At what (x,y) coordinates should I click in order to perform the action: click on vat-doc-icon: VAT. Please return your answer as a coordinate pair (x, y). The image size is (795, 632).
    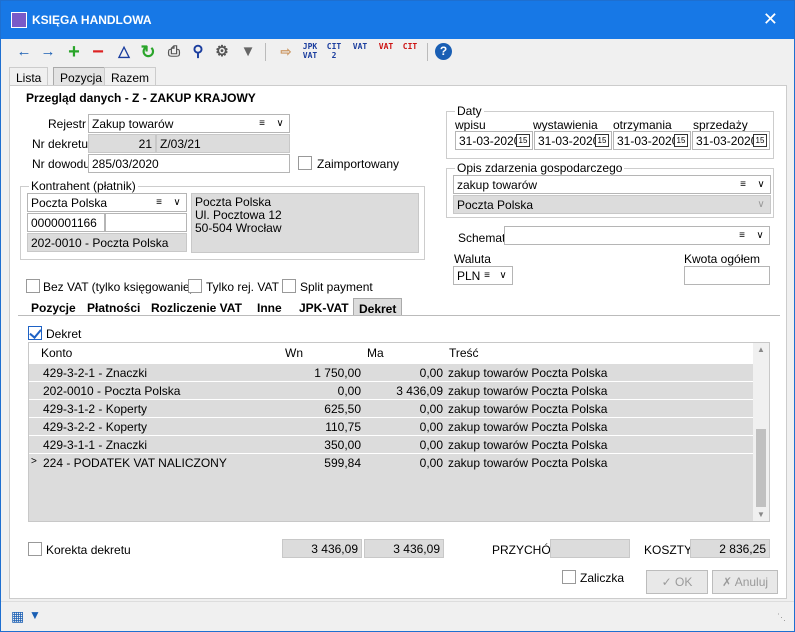
    Looking at the image, I should click on (360, 53).